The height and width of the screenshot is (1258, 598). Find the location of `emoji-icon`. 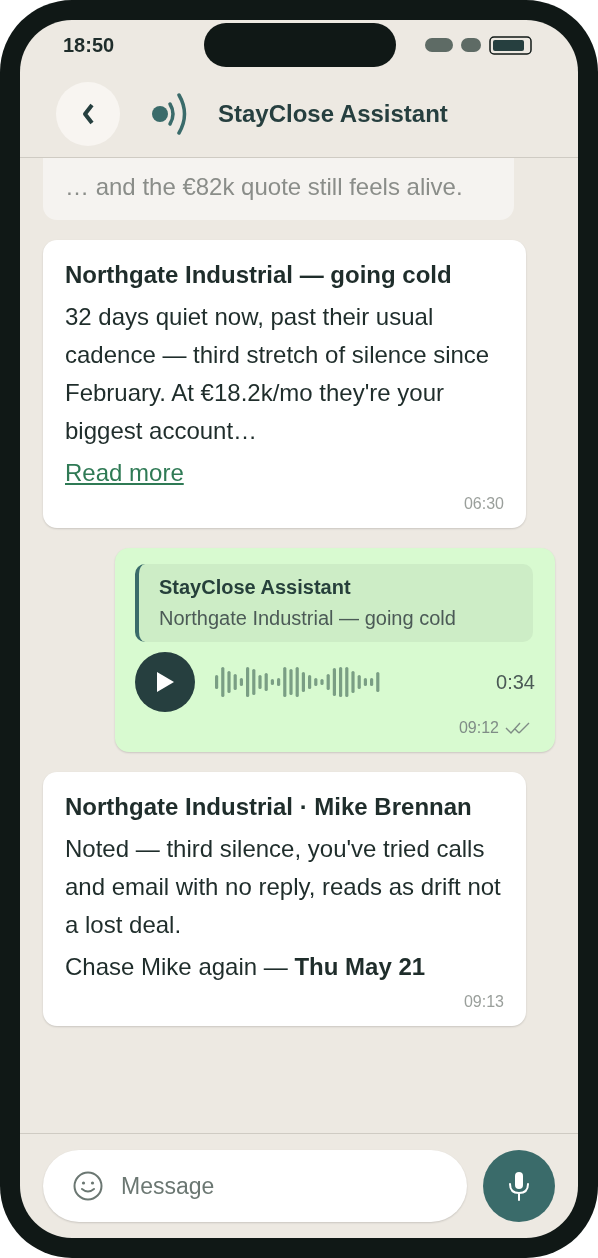

emoji-icon is located at coordinates (88, 1186).